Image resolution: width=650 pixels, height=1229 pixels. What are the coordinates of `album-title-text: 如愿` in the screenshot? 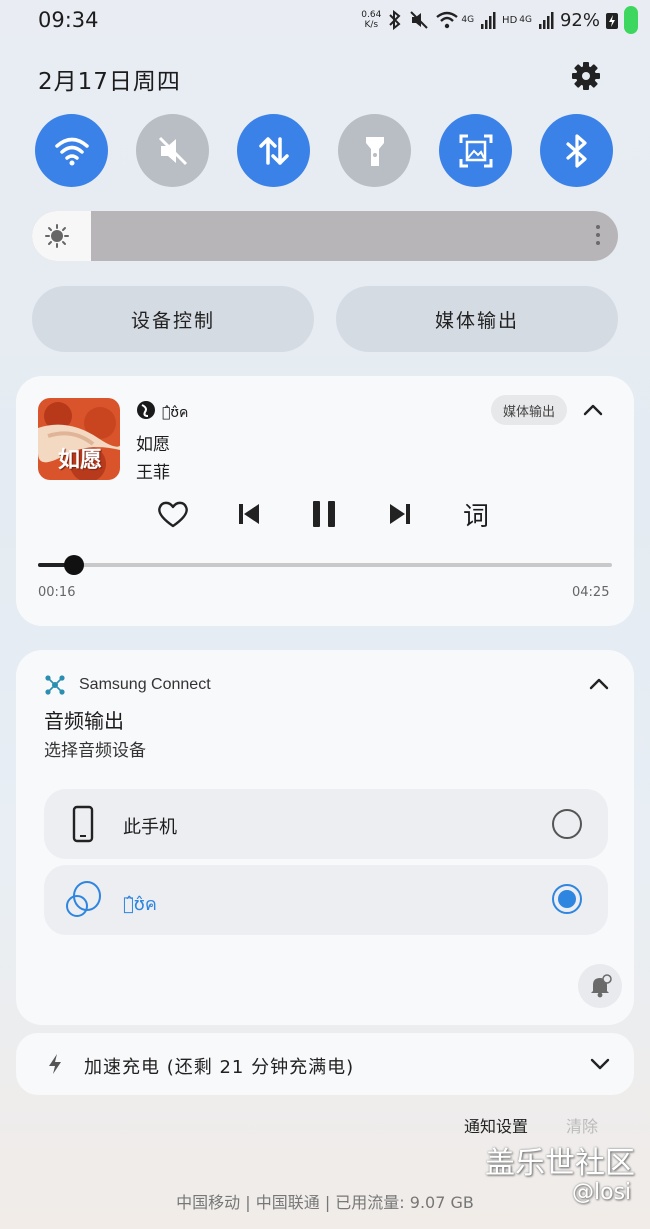 It's located at (80, 460).